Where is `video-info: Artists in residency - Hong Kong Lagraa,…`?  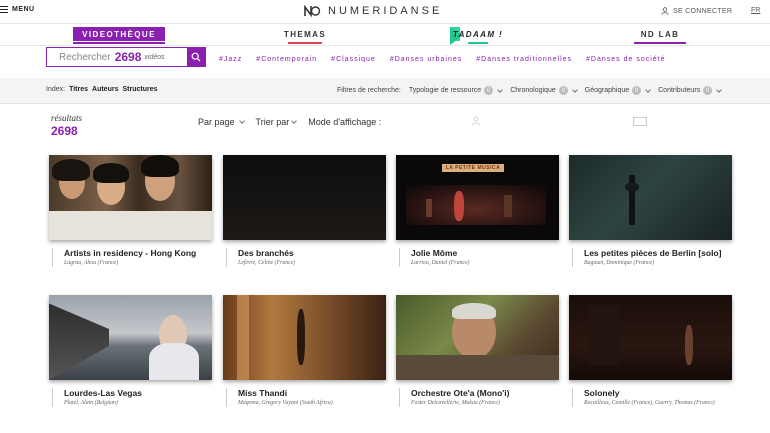 video-info: Artists in residency - Hong Kong Lagraa,… is located at coordinates (131, 257).